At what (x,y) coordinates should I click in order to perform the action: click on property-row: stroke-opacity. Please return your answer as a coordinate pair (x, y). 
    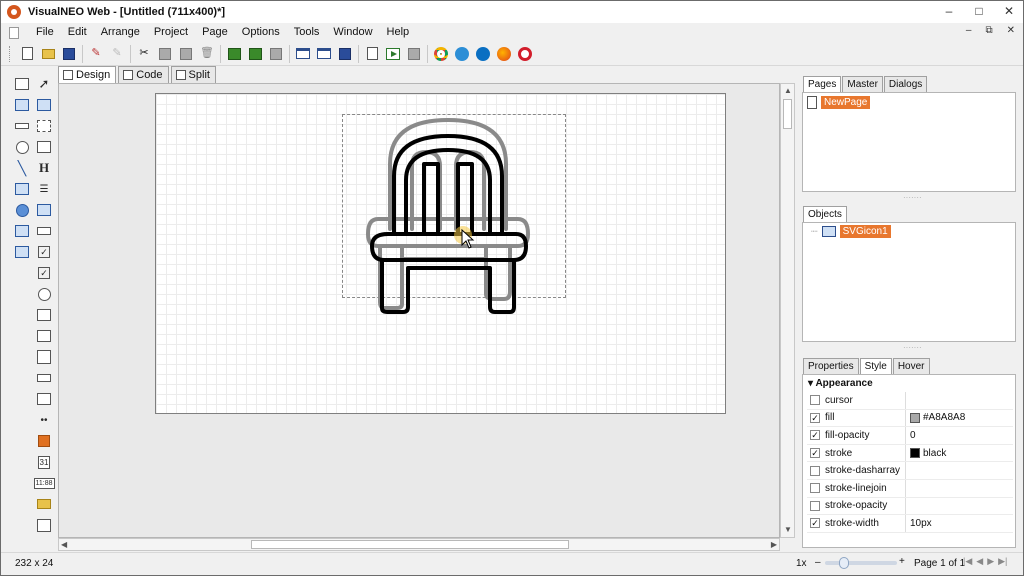
    Looking at the image, I should click on (910, 506).